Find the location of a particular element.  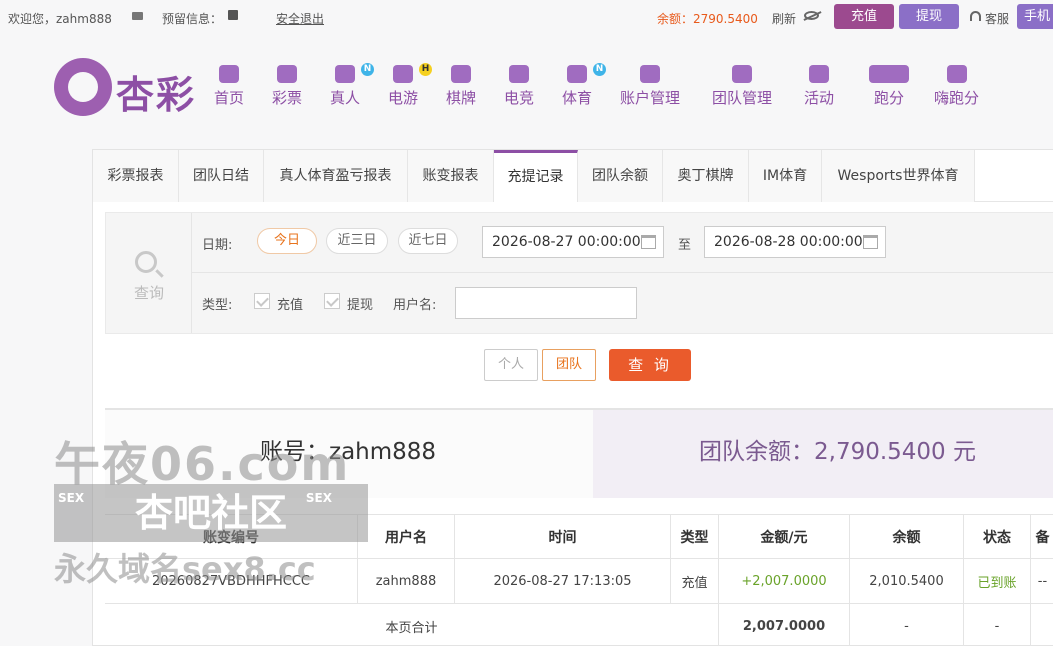

welcome-text: 欢迎您，zahm888 is located at coordinates (60, 19).